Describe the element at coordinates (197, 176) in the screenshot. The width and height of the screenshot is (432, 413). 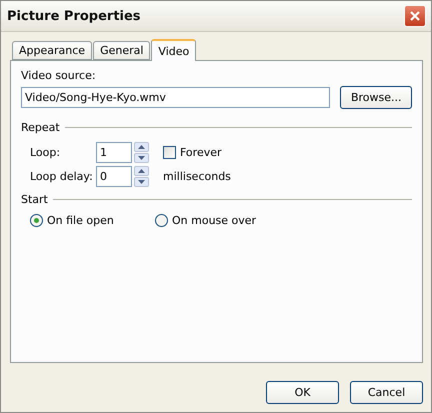
I see `unit-label: milliseconds` at that location.